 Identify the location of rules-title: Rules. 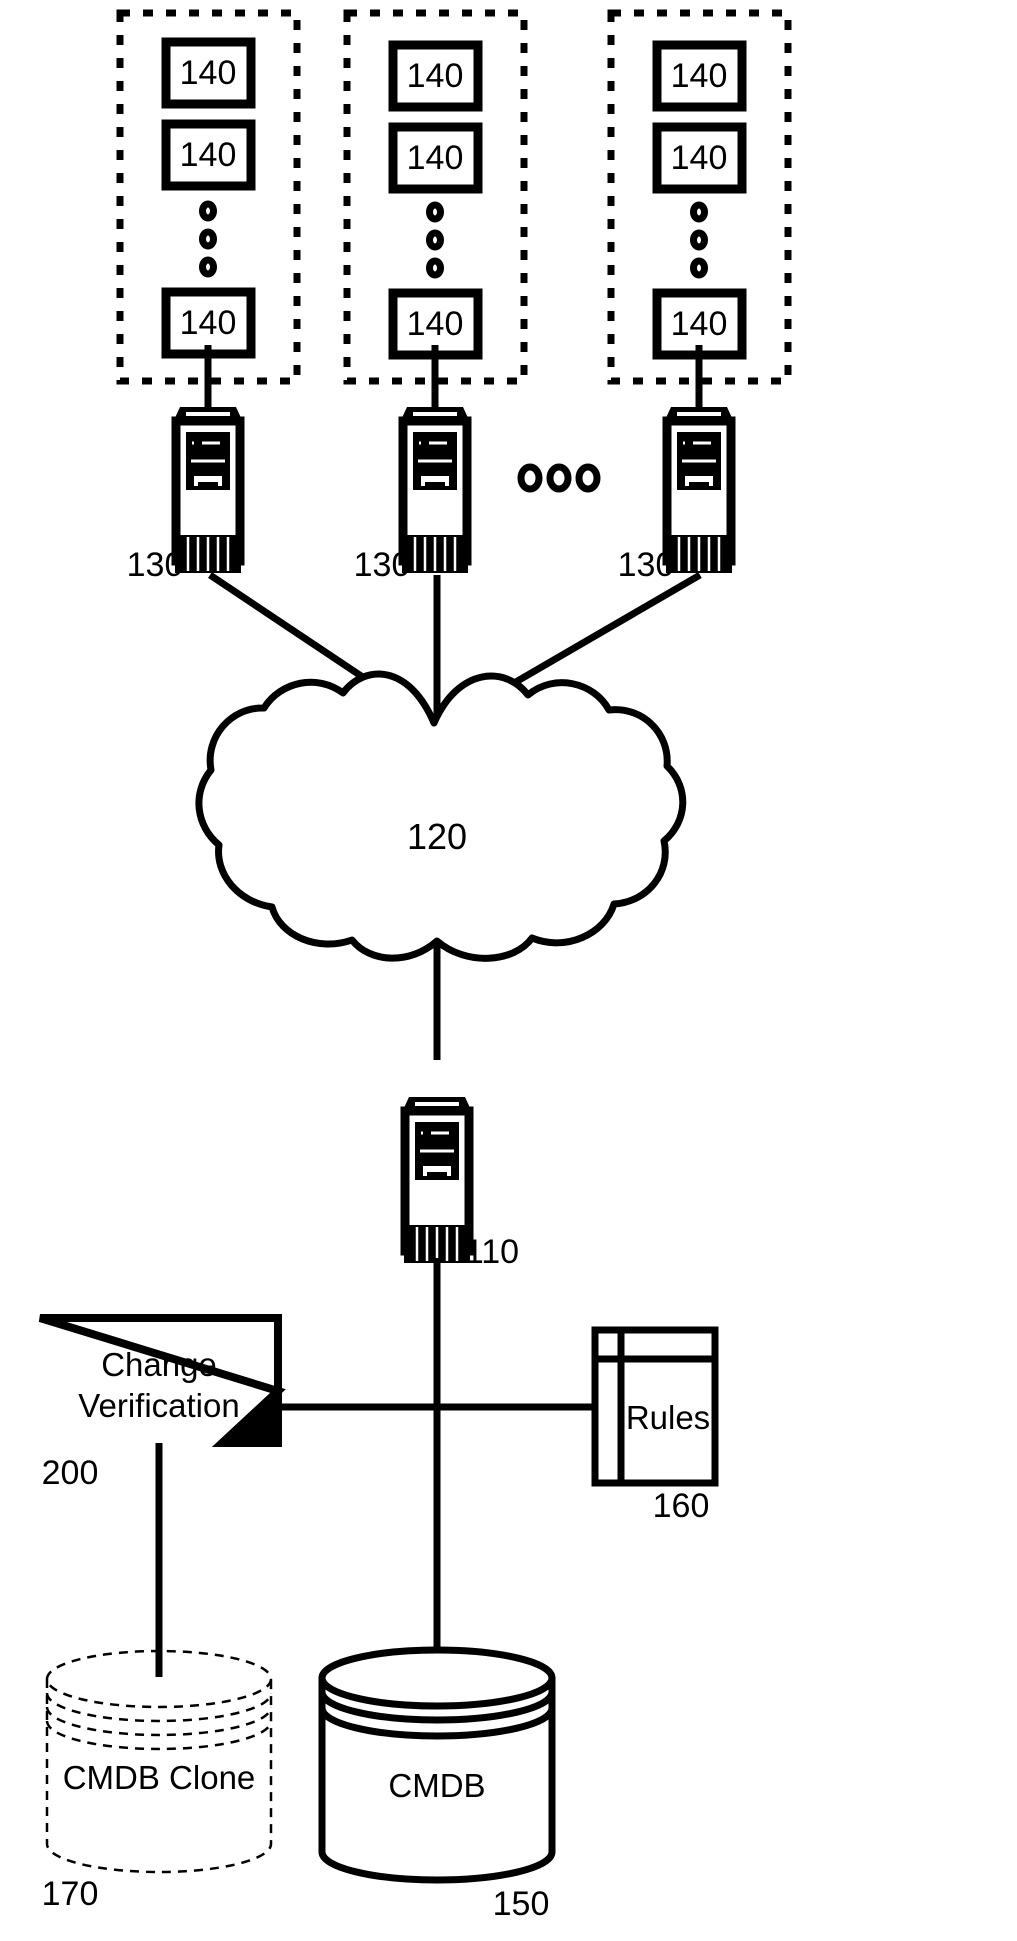
(668, 1417).